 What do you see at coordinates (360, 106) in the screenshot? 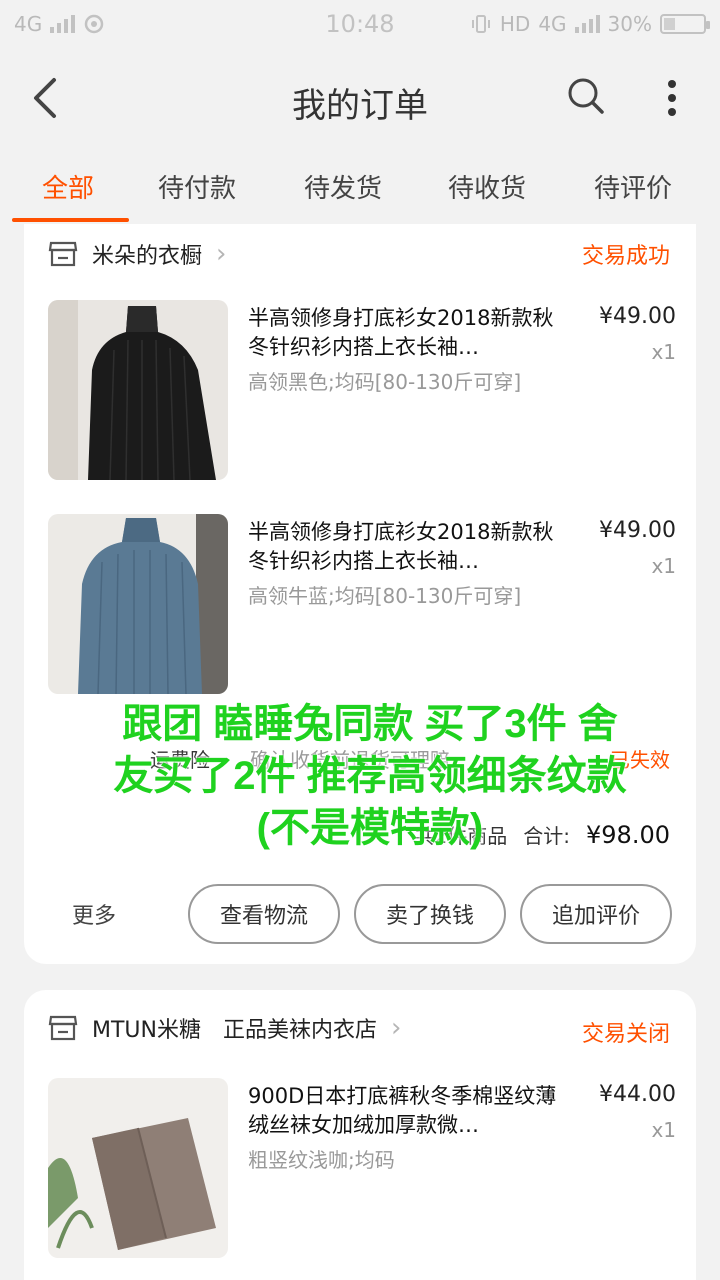
I see `page-title: 我的订单` at bounding box center [360, 106].